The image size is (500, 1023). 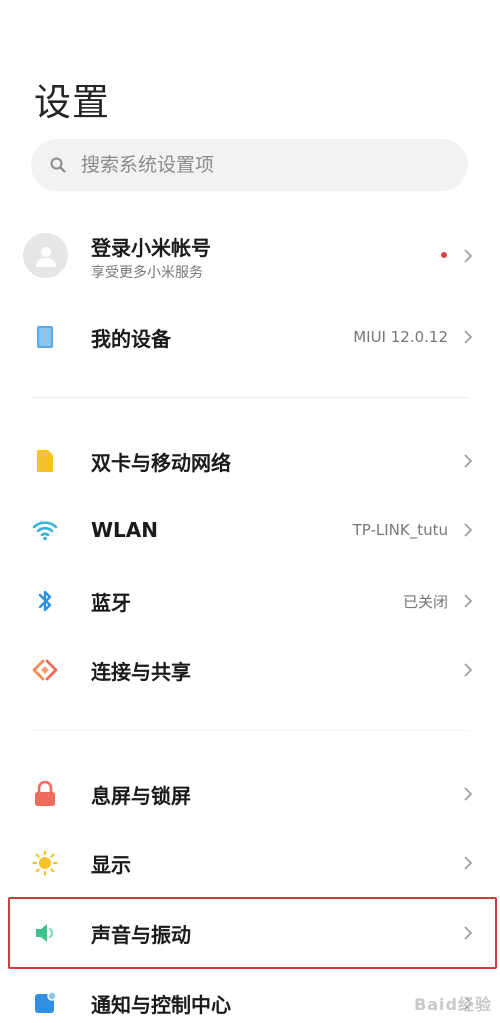 I want to click on row-value: TP-LINK_tutu, so click(x=400, y=530).